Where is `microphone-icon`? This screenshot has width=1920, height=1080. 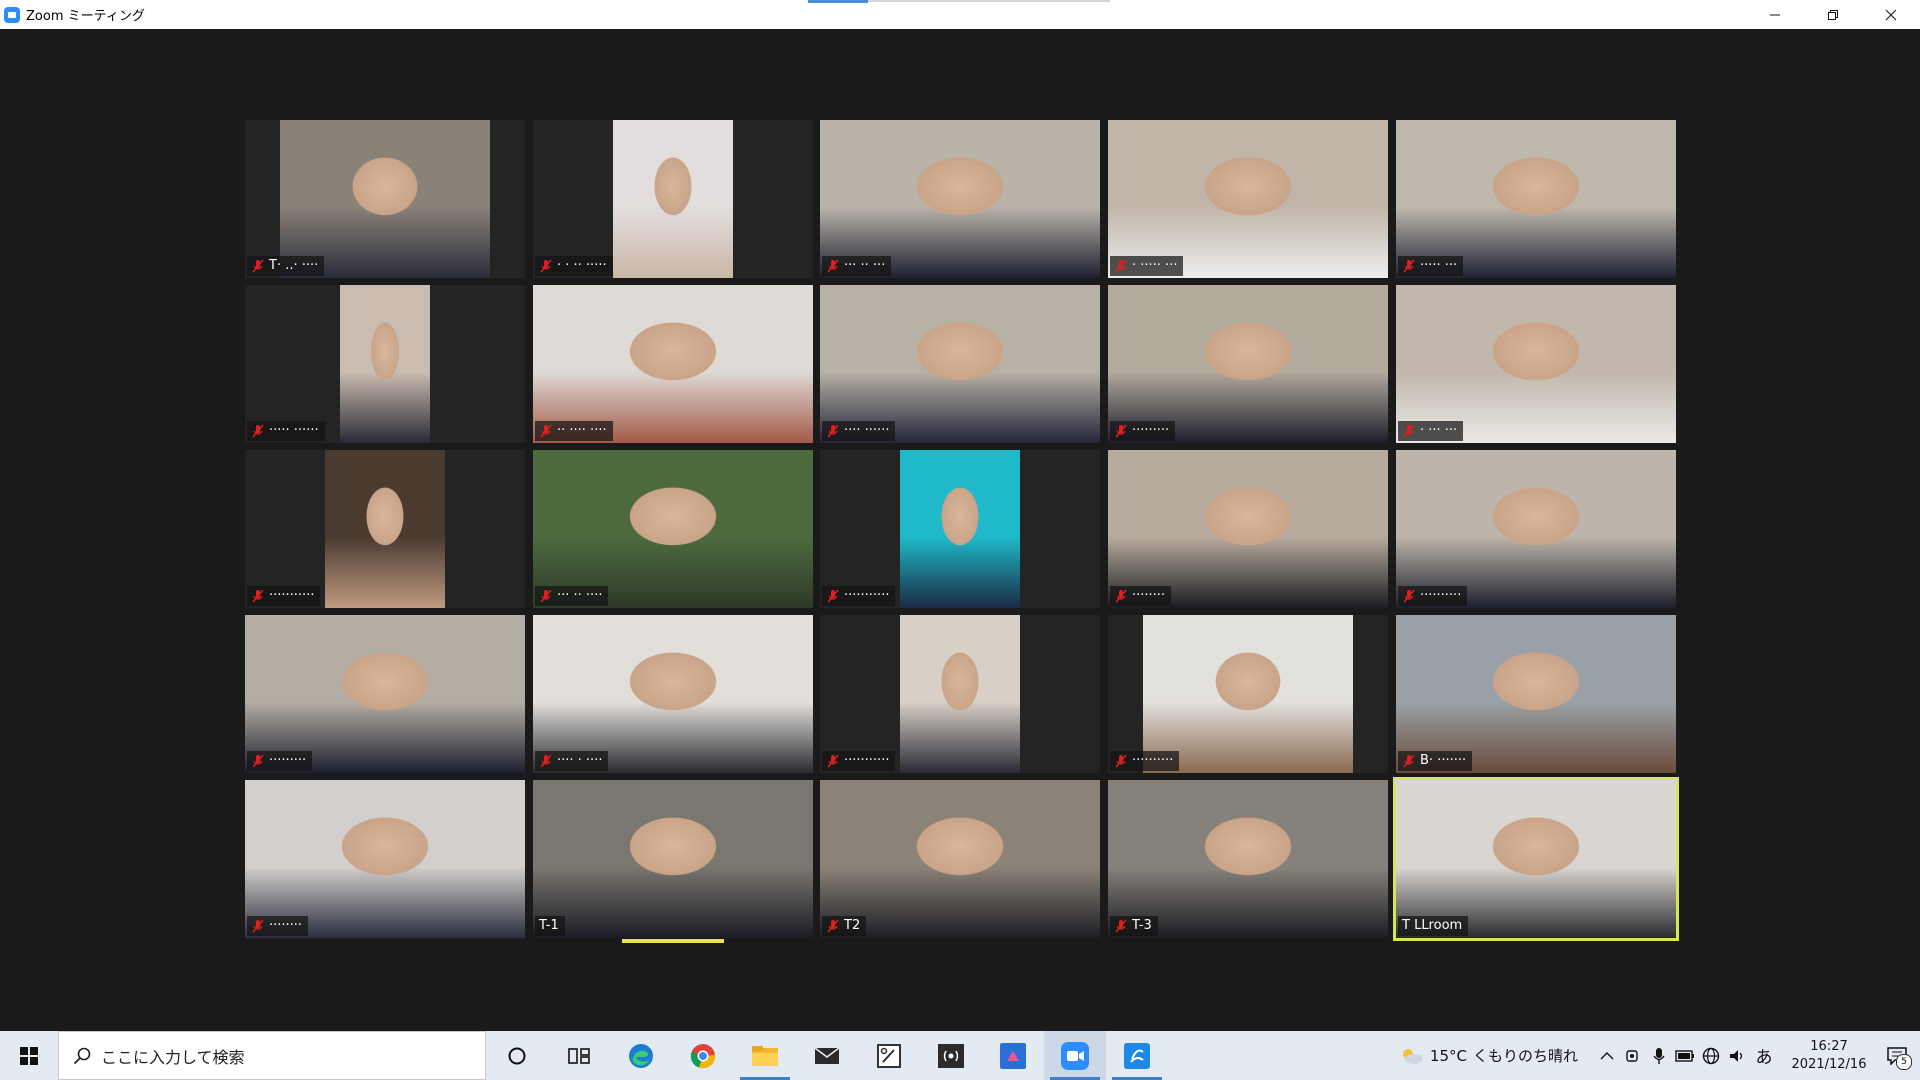
microphone-icon is located at coordinates (1659, 1055).